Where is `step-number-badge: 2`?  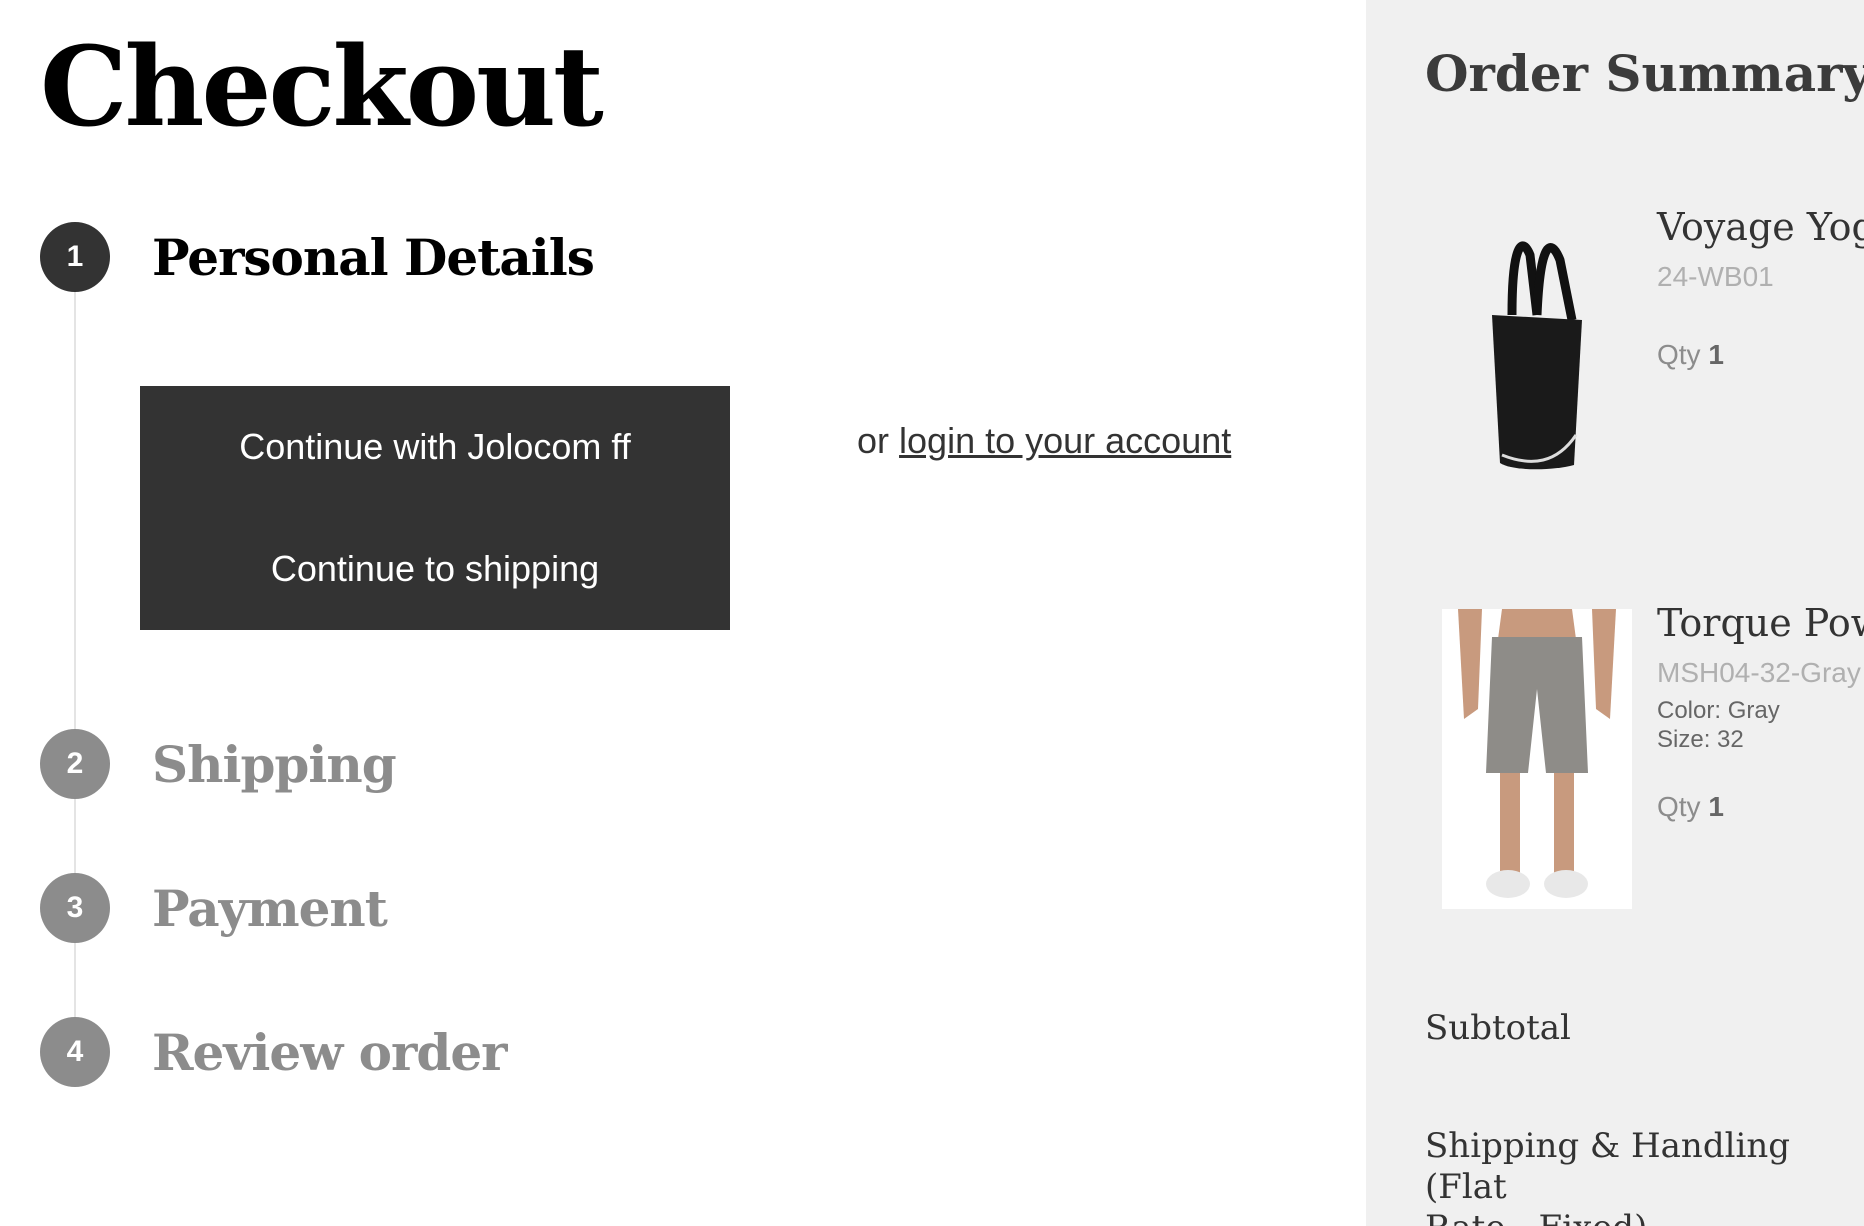 step-number-badge: 2 is located at coordinates (75, 764).